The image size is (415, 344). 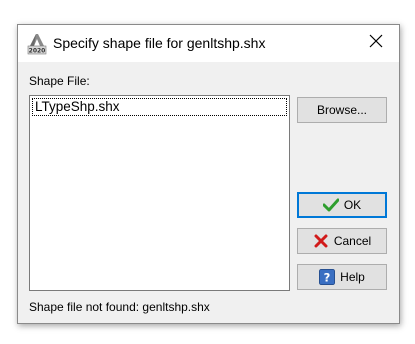 I want to click on help-button: ? Help, so click(x=342, y=277).